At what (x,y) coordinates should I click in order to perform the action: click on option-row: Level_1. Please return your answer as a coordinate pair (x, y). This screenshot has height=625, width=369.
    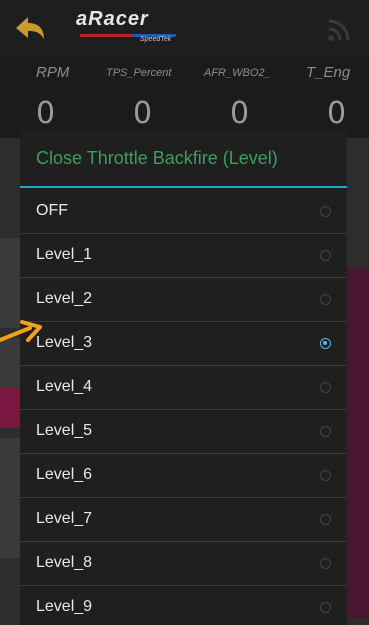
    Looking at the image, I should click on (183, 256).